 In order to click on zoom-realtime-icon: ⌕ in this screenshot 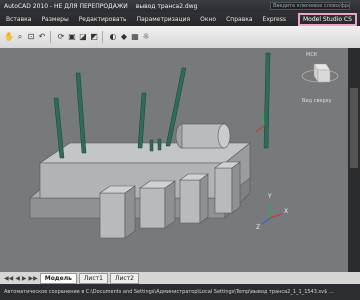, I will do `click(20, 37)`.